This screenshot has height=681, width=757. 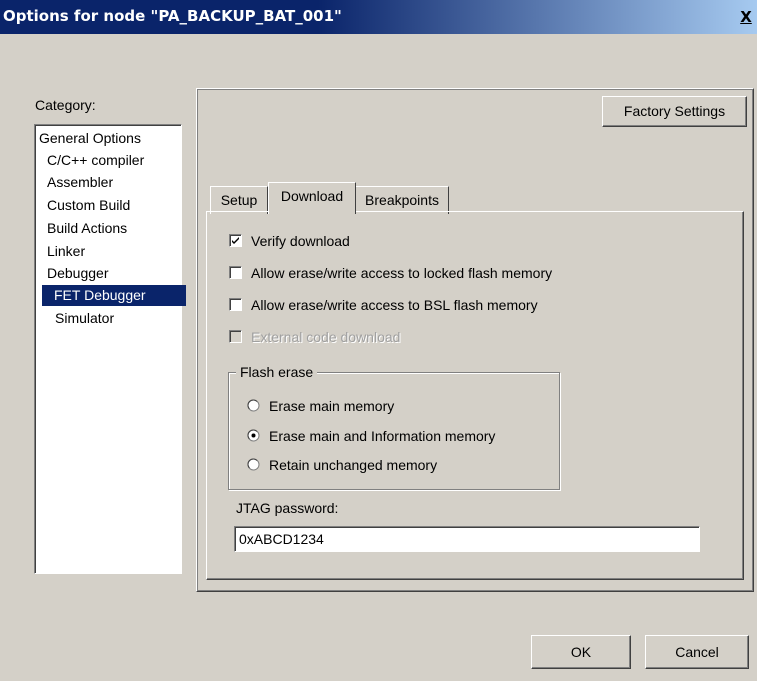 What do you see at coordinates (287, 508) in the screenshot?
I see `jtag-password-label: JTAG password:` at bounding box center [287, 508].